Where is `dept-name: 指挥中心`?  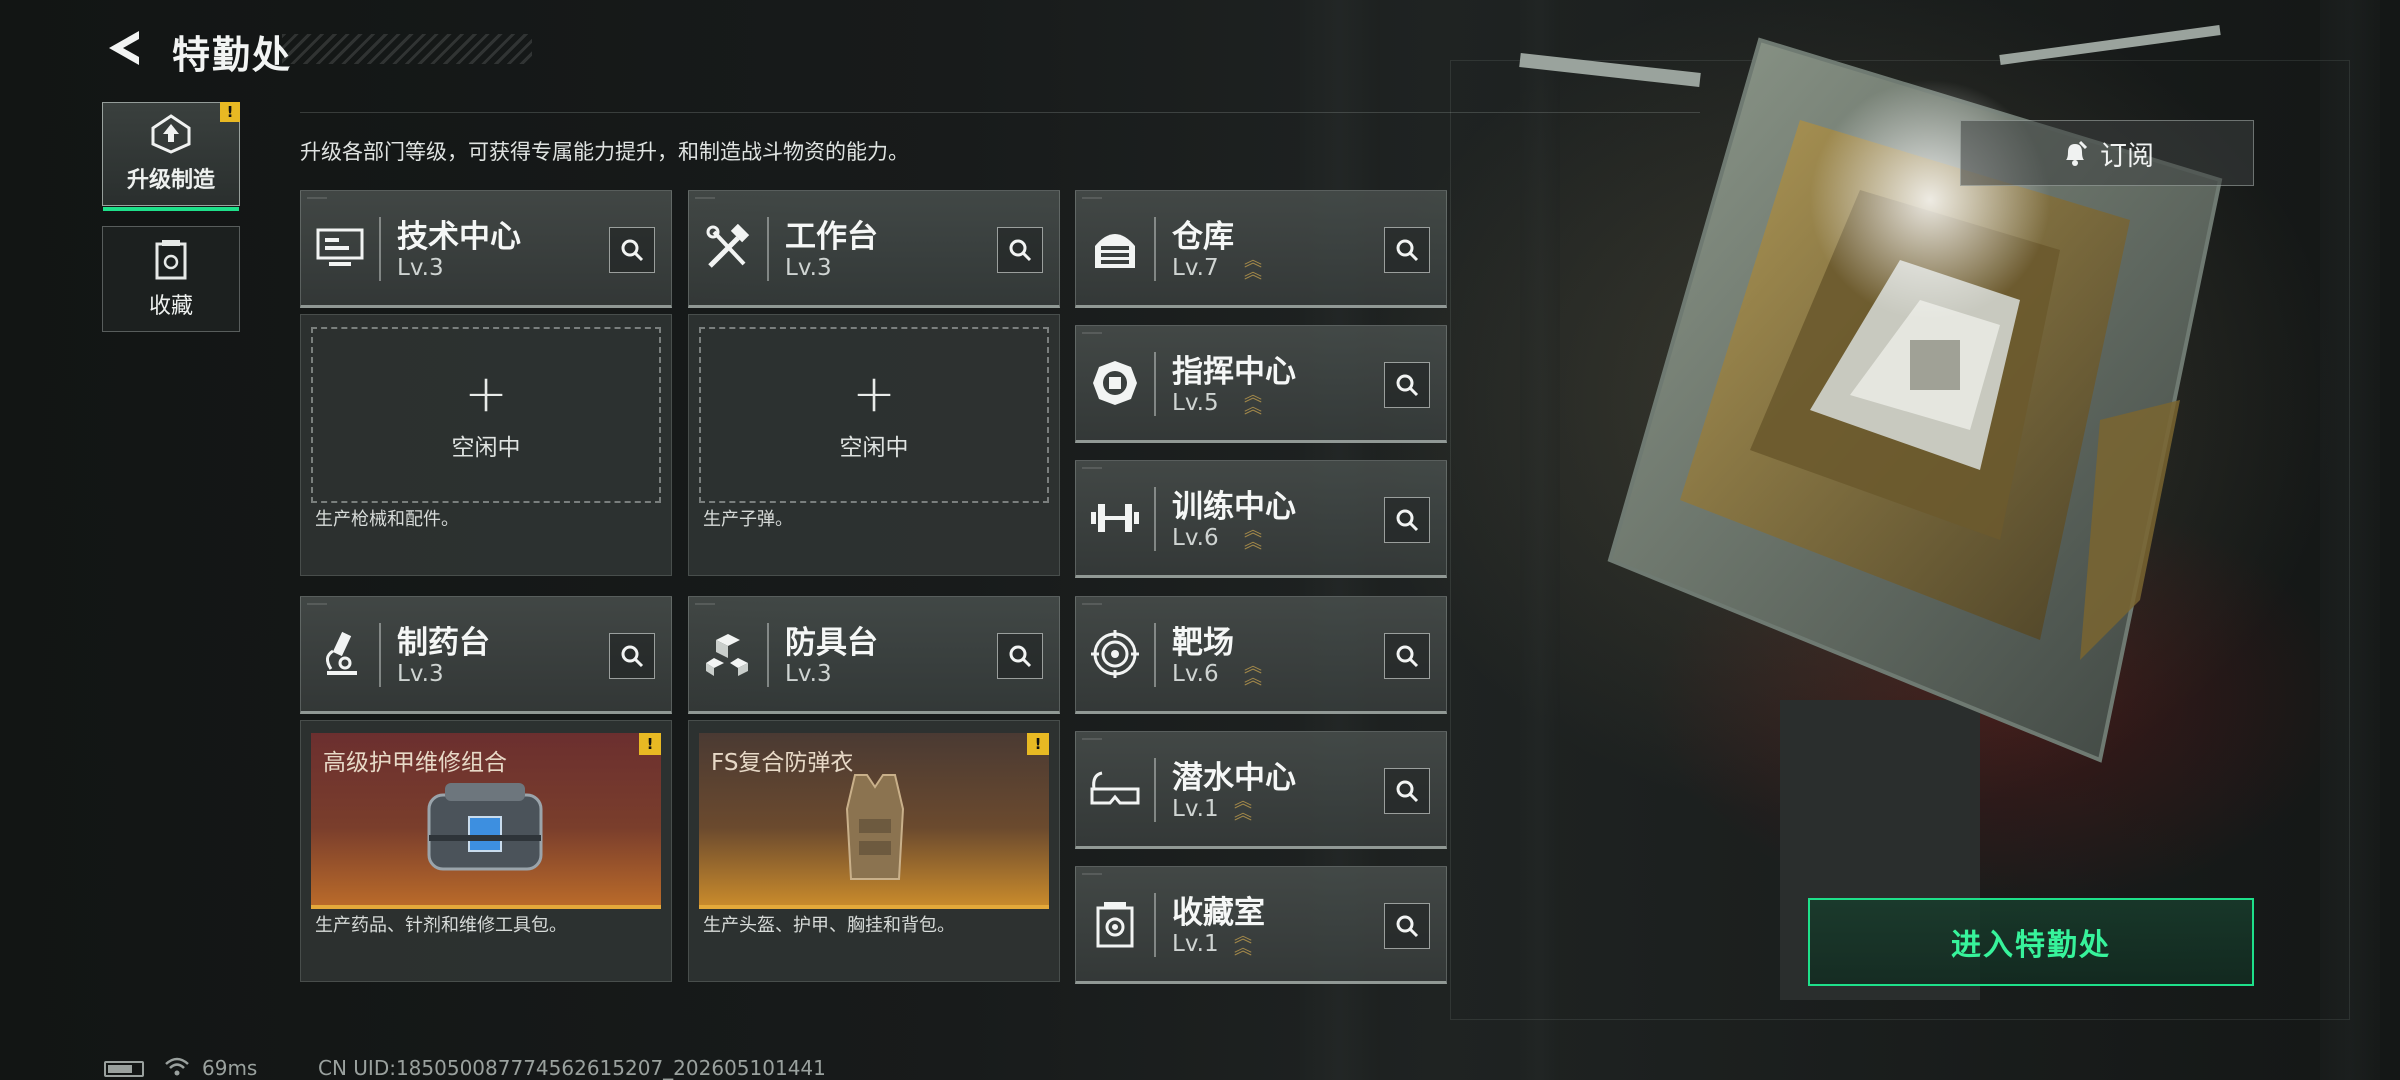
dept-name: 指挥中心 is located at coordinates (1234, 372).